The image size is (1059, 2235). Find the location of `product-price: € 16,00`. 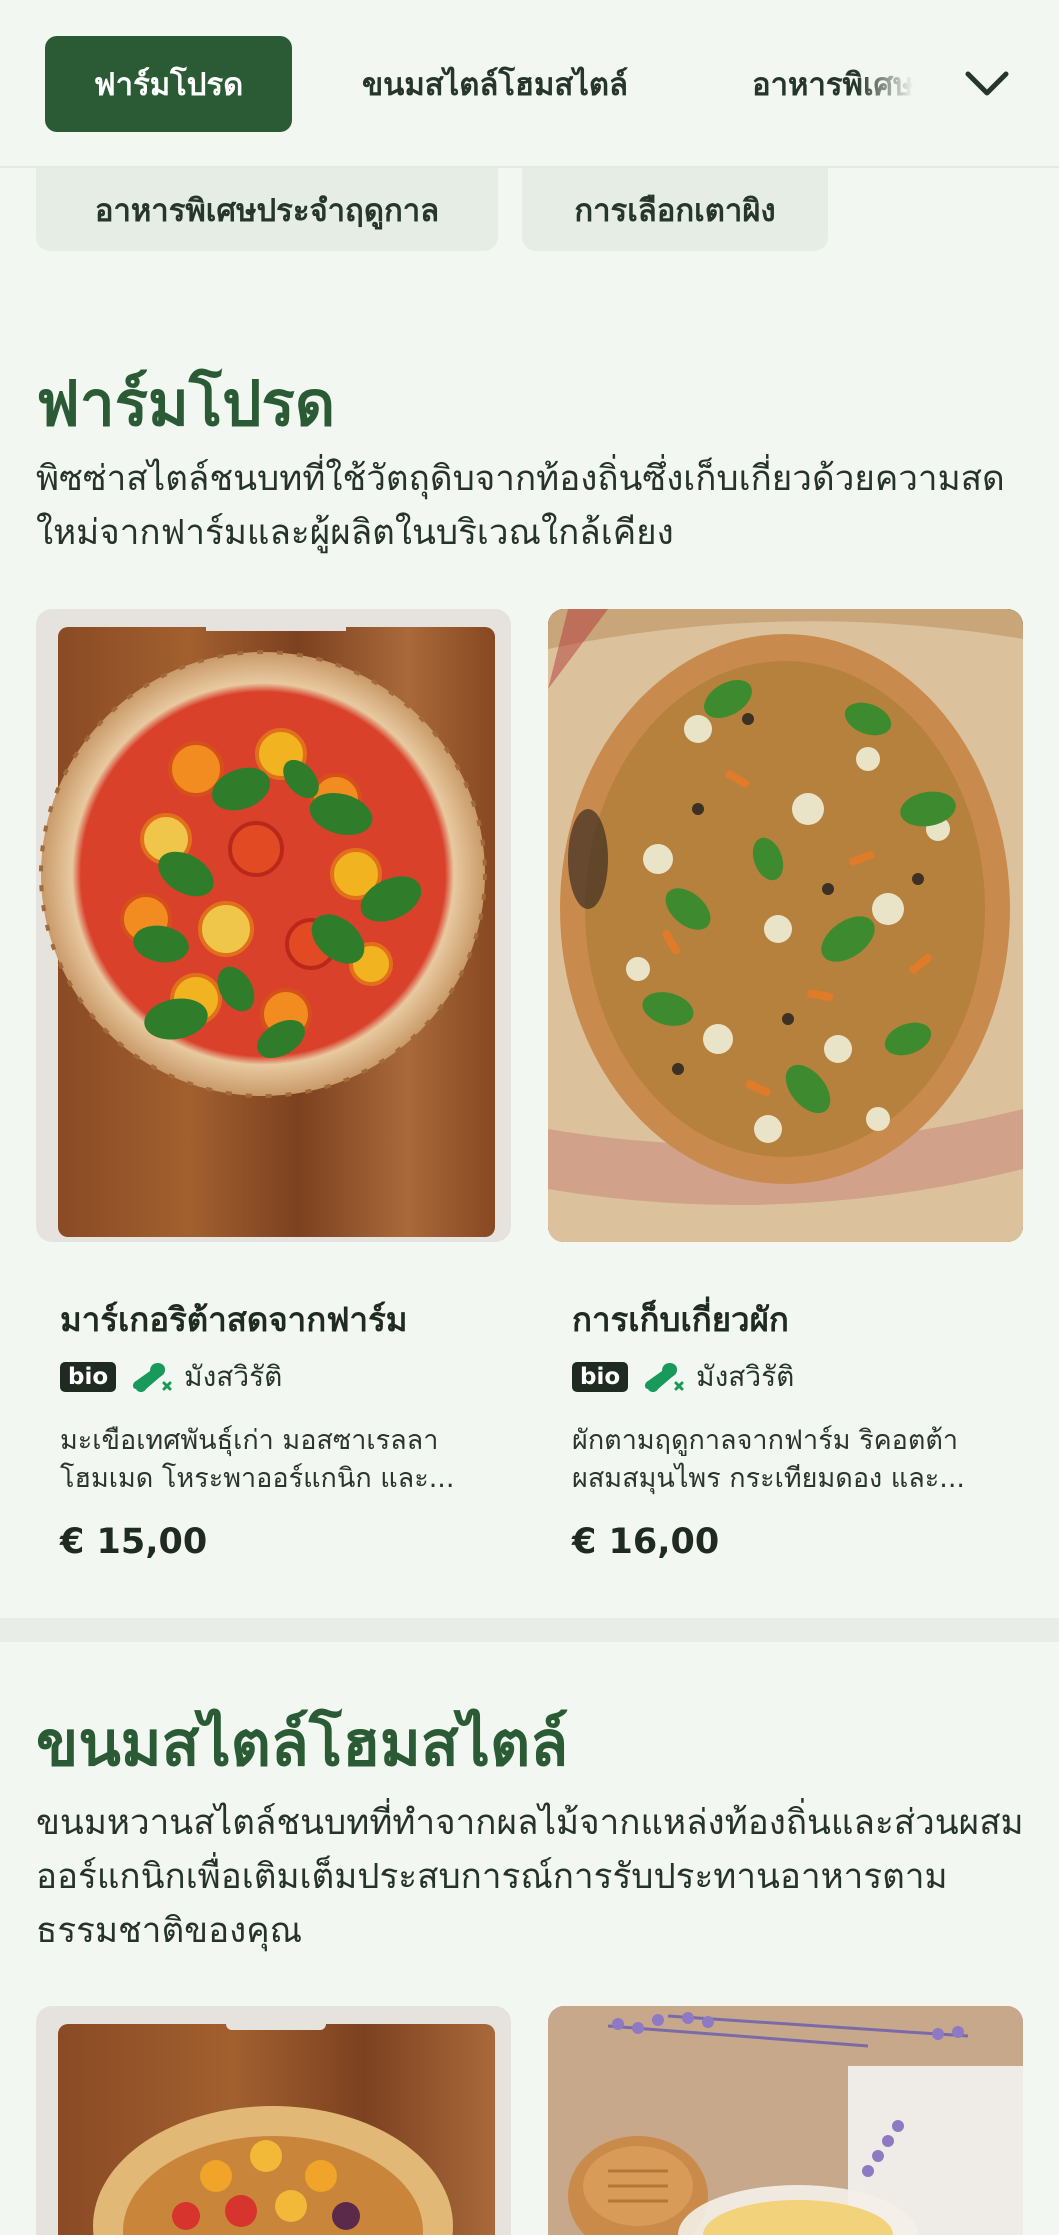

product-price: € 16,00 is located at coordinates (646, 1542).